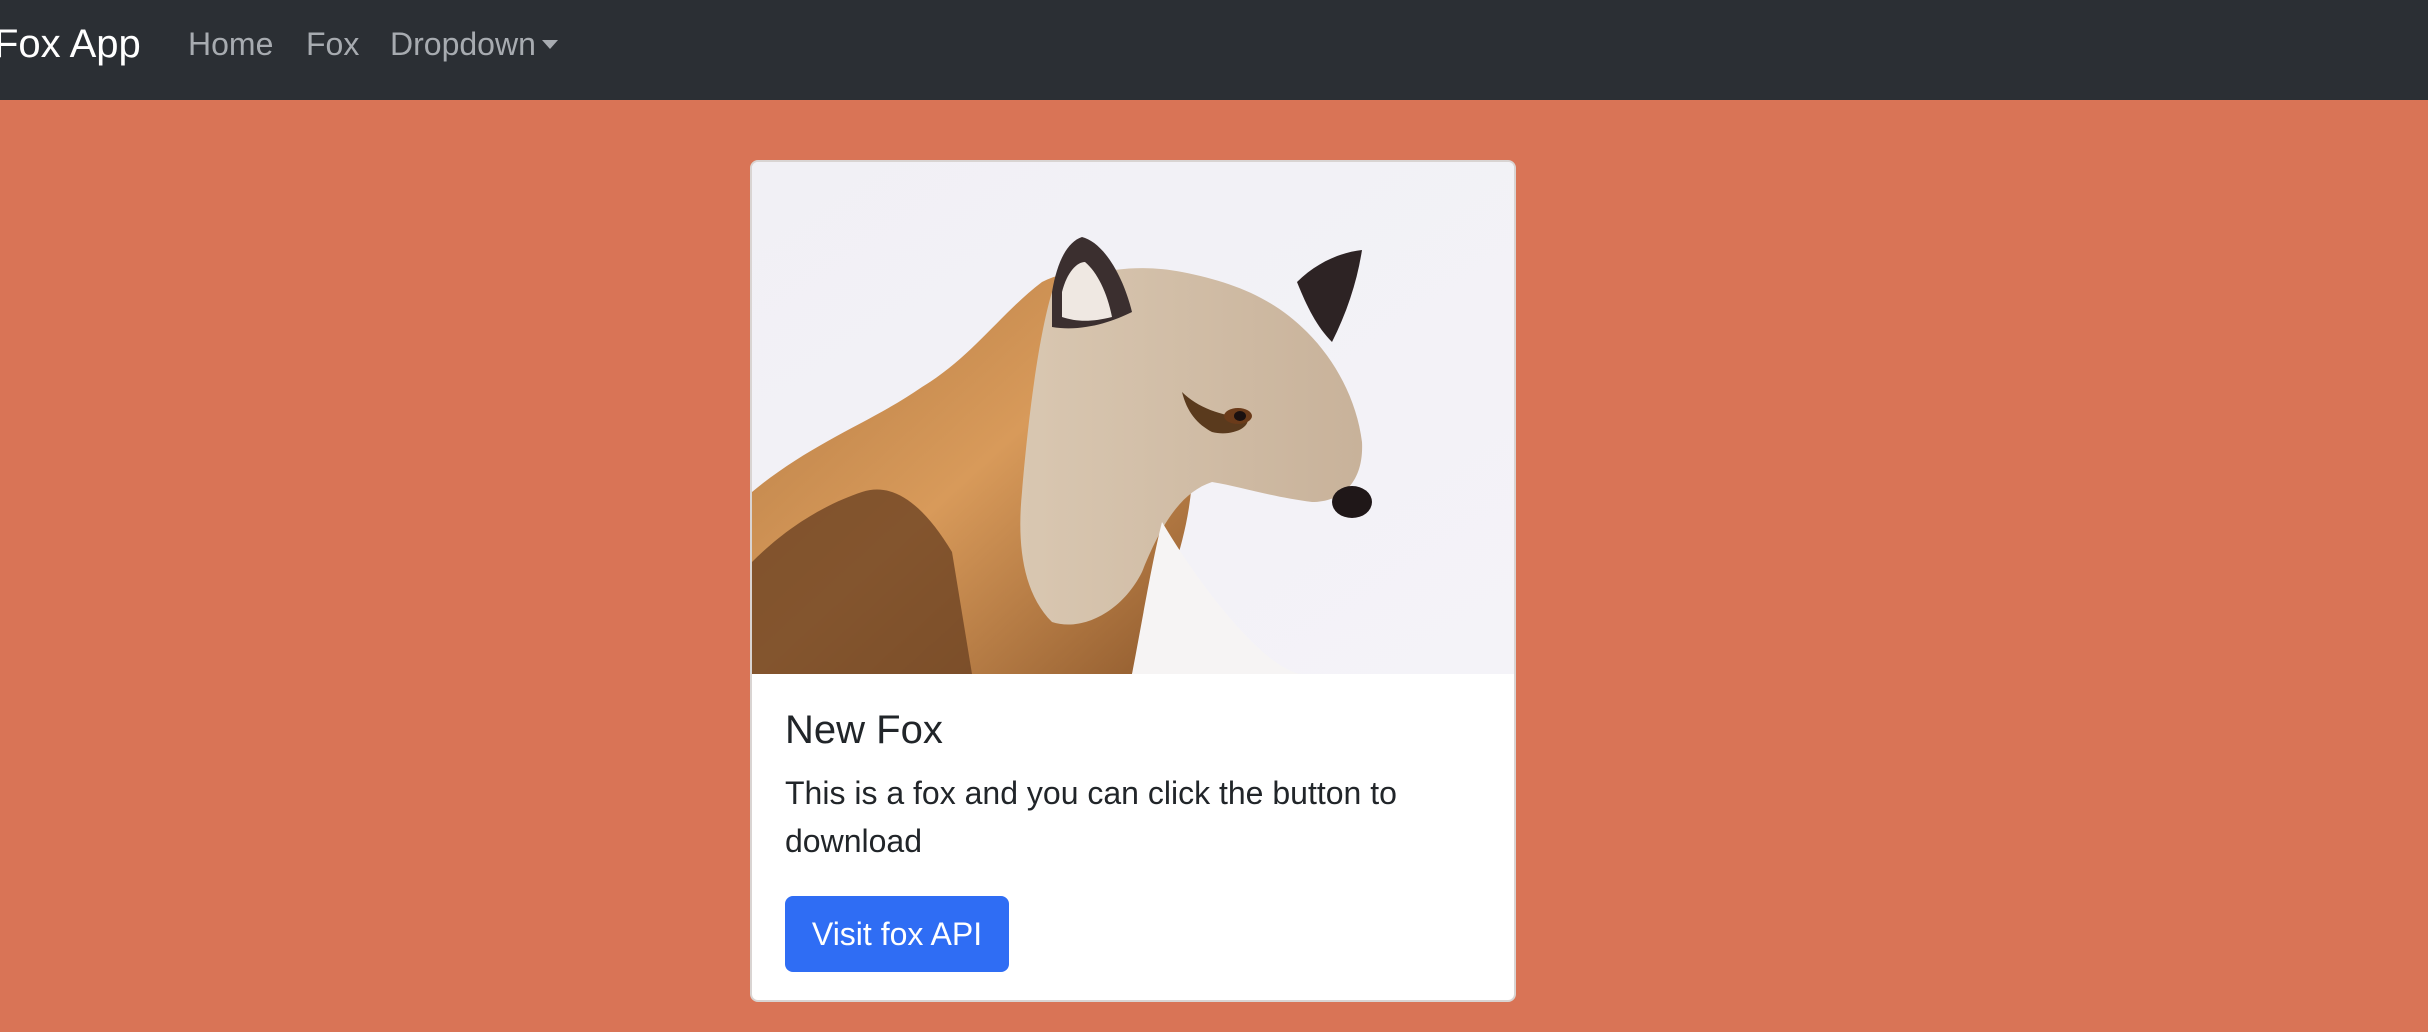 This screenshot has width=2428, height=1032. What do you see at coordinates (70, 44) in the screenshot?
I see `brand-logo: Fox App` at bounding box center [70, 44].